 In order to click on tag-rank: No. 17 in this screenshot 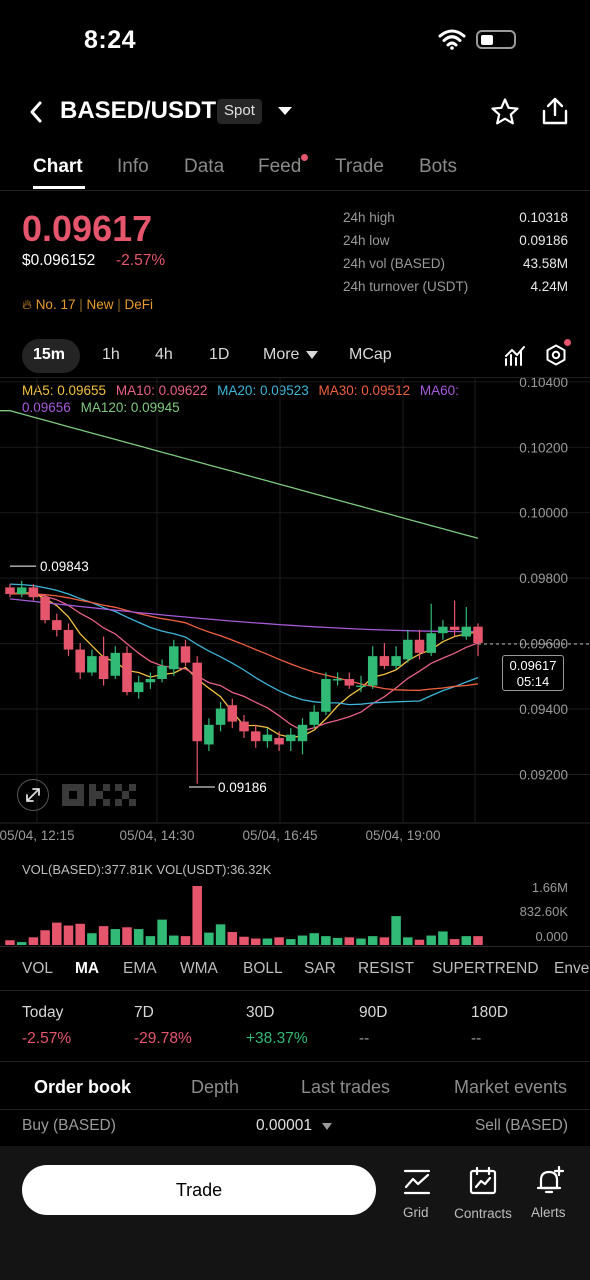, I will do `click(56, 304)`.